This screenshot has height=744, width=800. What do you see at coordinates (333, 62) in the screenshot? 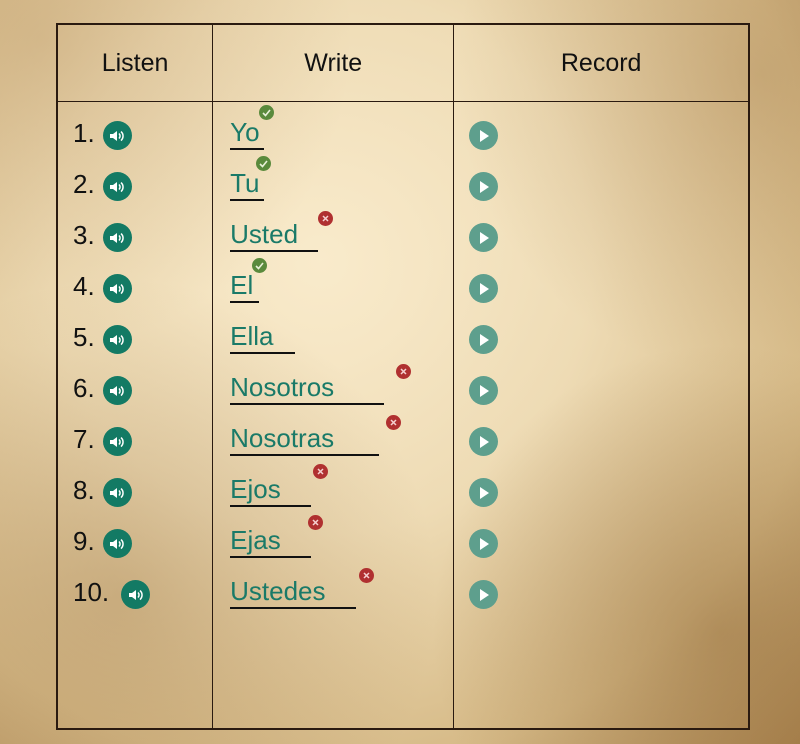
I see `header-write: Write` at bounding box center [333, 62].